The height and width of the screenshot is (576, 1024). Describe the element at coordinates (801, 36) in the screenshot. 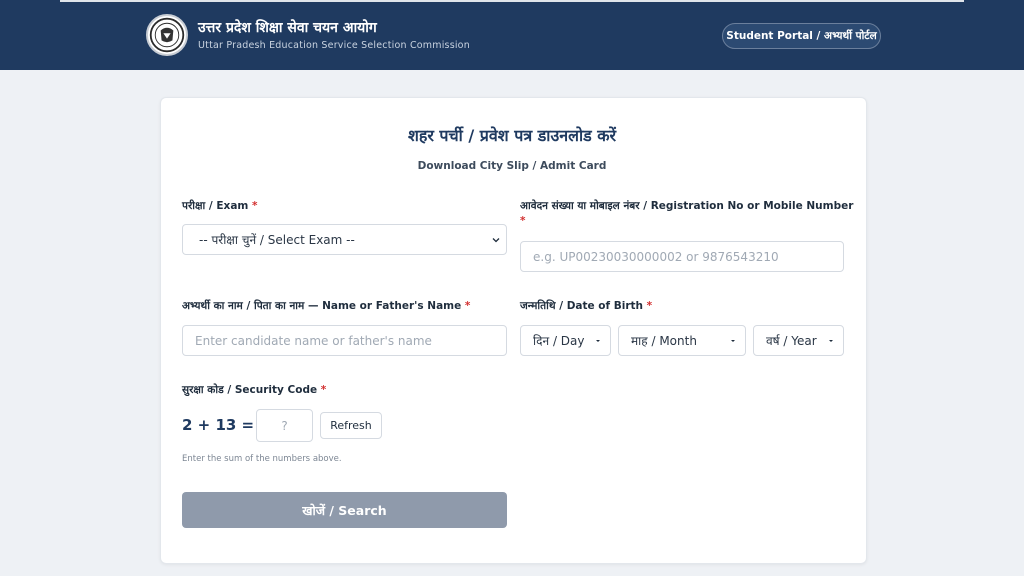

I see `student-portal-button: Student Portal / अभ्यर्थी पोर्टल` at that location.